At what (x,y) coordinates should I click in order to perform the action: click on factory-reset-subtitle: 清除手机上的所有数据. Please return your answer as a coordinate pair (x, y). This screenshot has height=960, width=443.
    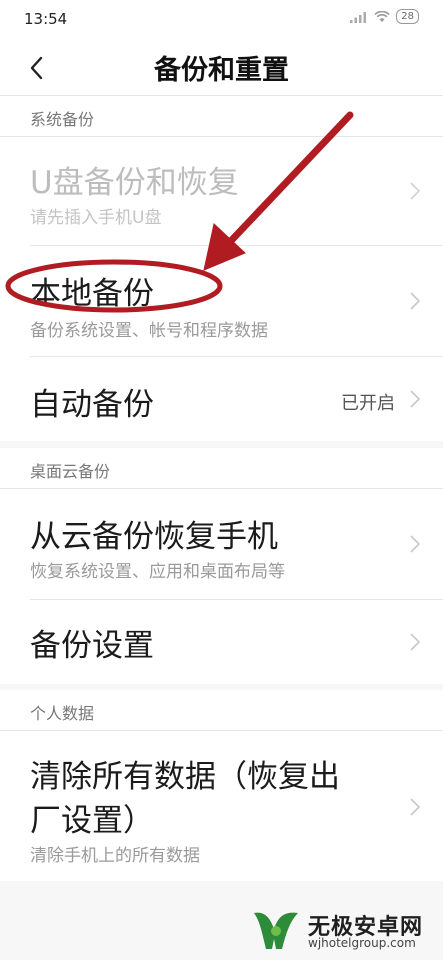
    Looking at the image, I should click on (115, 856).